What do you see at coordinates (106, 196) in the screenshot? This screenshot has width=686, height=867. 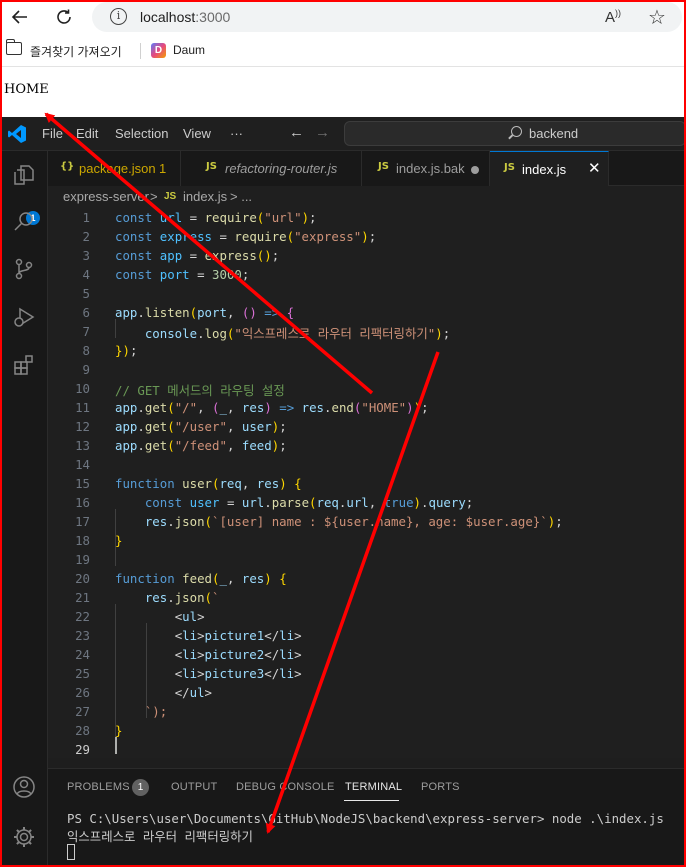 I see `breadcrumb-folder: express-server` at bounding box center [106, 196].